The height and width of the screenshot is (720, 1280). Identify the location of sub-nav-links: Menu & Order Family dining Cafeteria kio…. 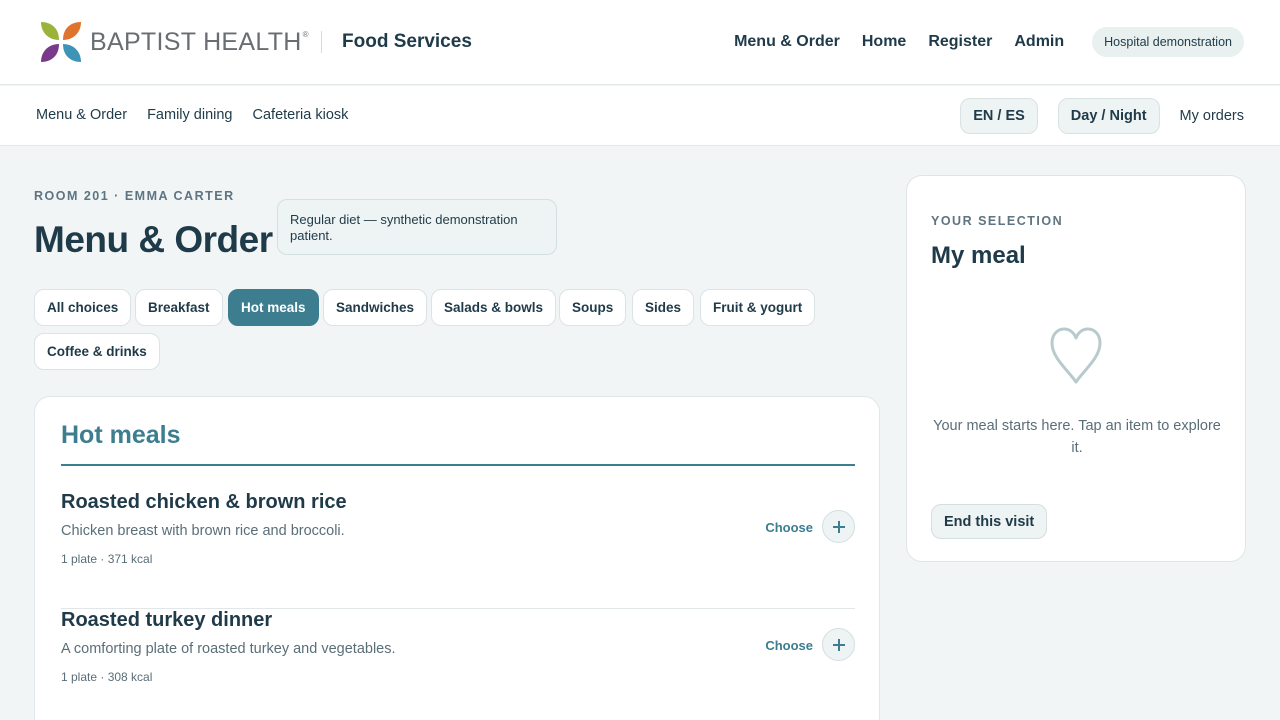
(202, 115).